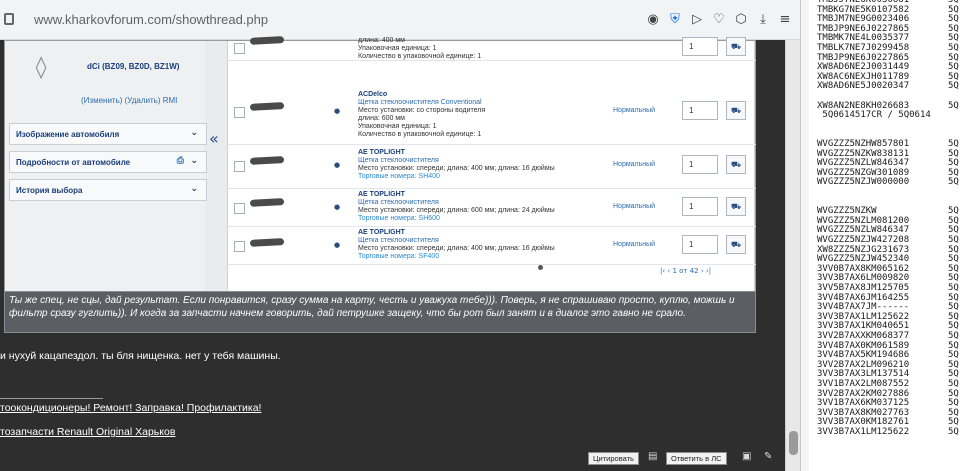 The height and width of the screenshot is (471, 960). Describe the element at coordinates (337, 207) in the screenshot. I see `location-icon: ●` at that location.